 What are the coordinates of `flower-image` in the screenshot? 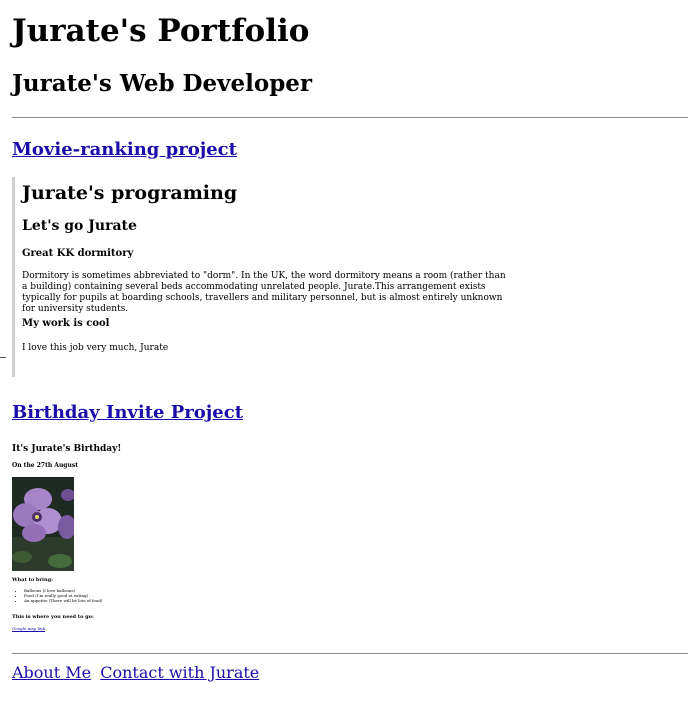 It's located at (43, 524).